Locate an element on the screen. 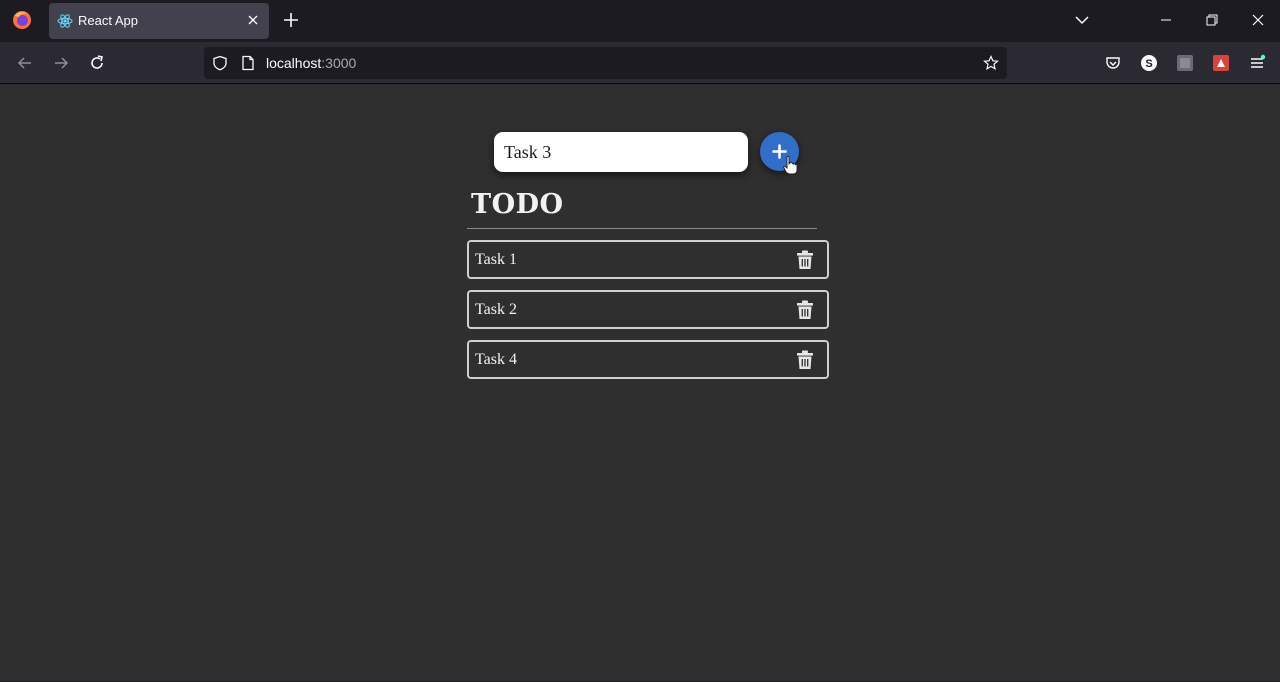 The height and width of the screenshot is (682, 1280). tracking-protection-shield-icon is located at coordinates (220, 63).